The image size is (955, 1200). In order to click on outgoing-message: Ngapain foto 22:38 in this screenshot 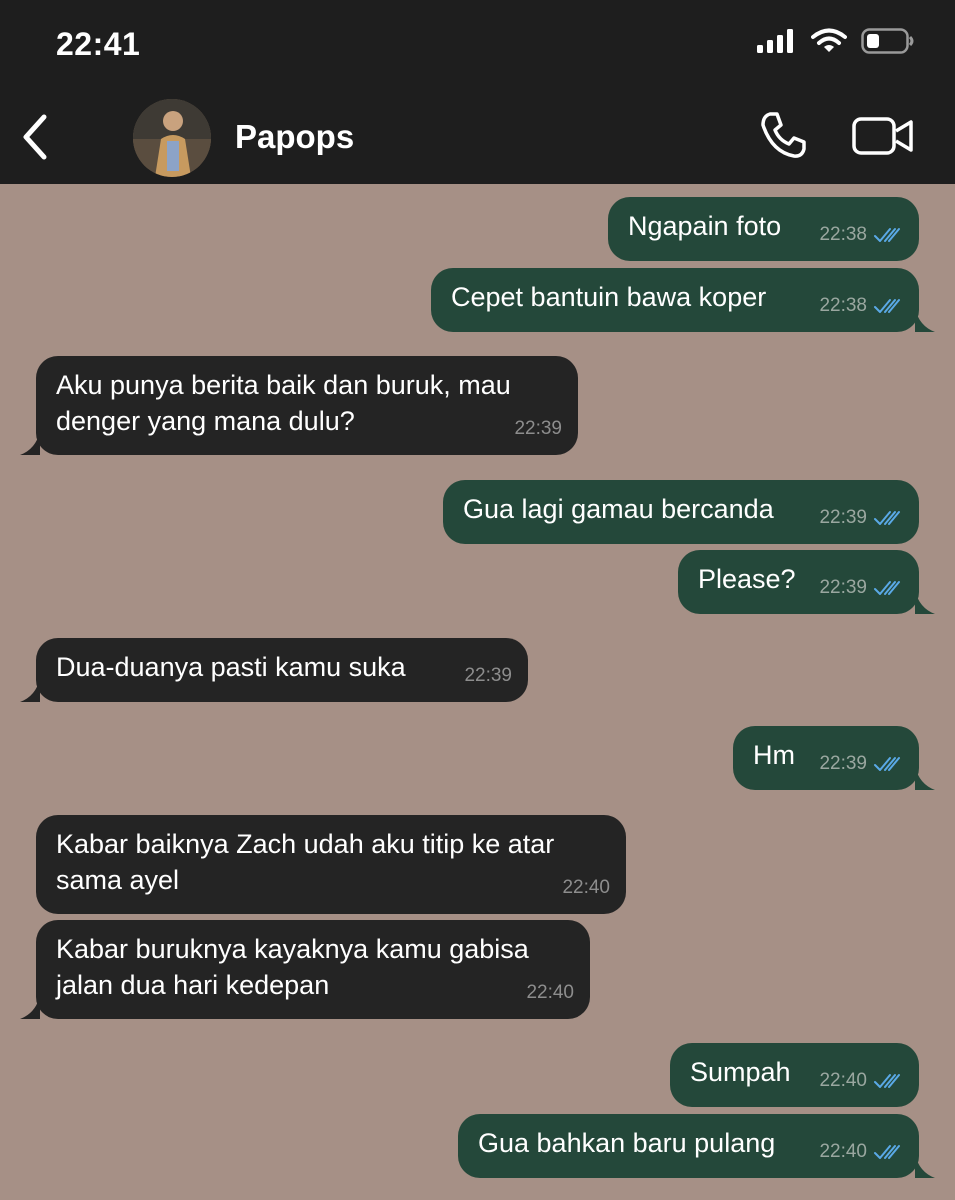, I will do `click(763, 229)`.